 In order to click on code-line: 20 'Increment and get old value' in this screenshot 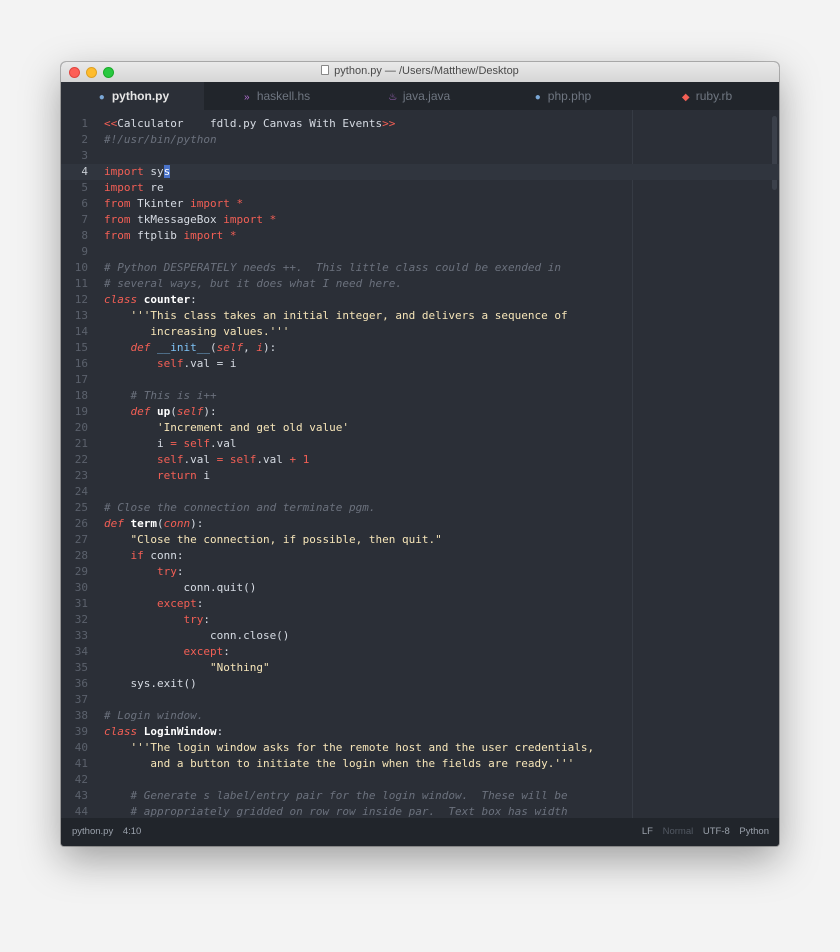, I will do `click(420, 428)`.